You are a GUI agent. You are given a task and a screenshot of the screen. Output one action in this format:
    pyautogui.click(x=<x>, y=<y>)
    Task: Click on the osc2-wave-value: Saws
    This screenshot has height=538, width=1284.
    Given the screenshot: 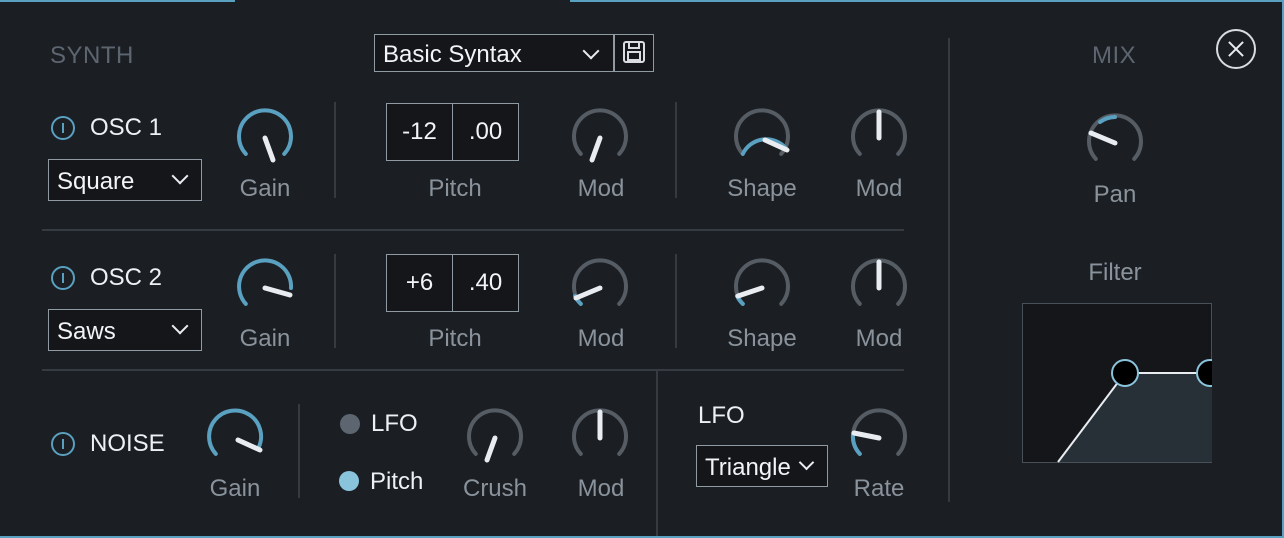 What is the action you would take?
    pyautogui.click(x=86, y=331)
    